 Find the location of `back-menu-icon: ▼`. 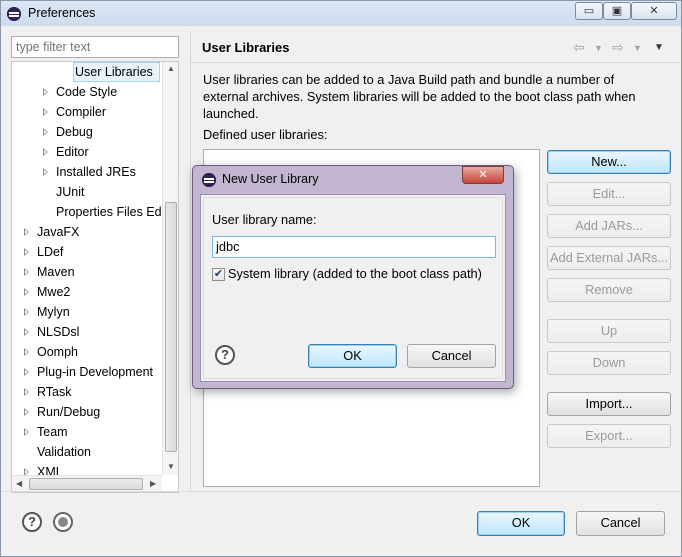

back-menu-icon: ▼ is located at coordinates (598, 48).